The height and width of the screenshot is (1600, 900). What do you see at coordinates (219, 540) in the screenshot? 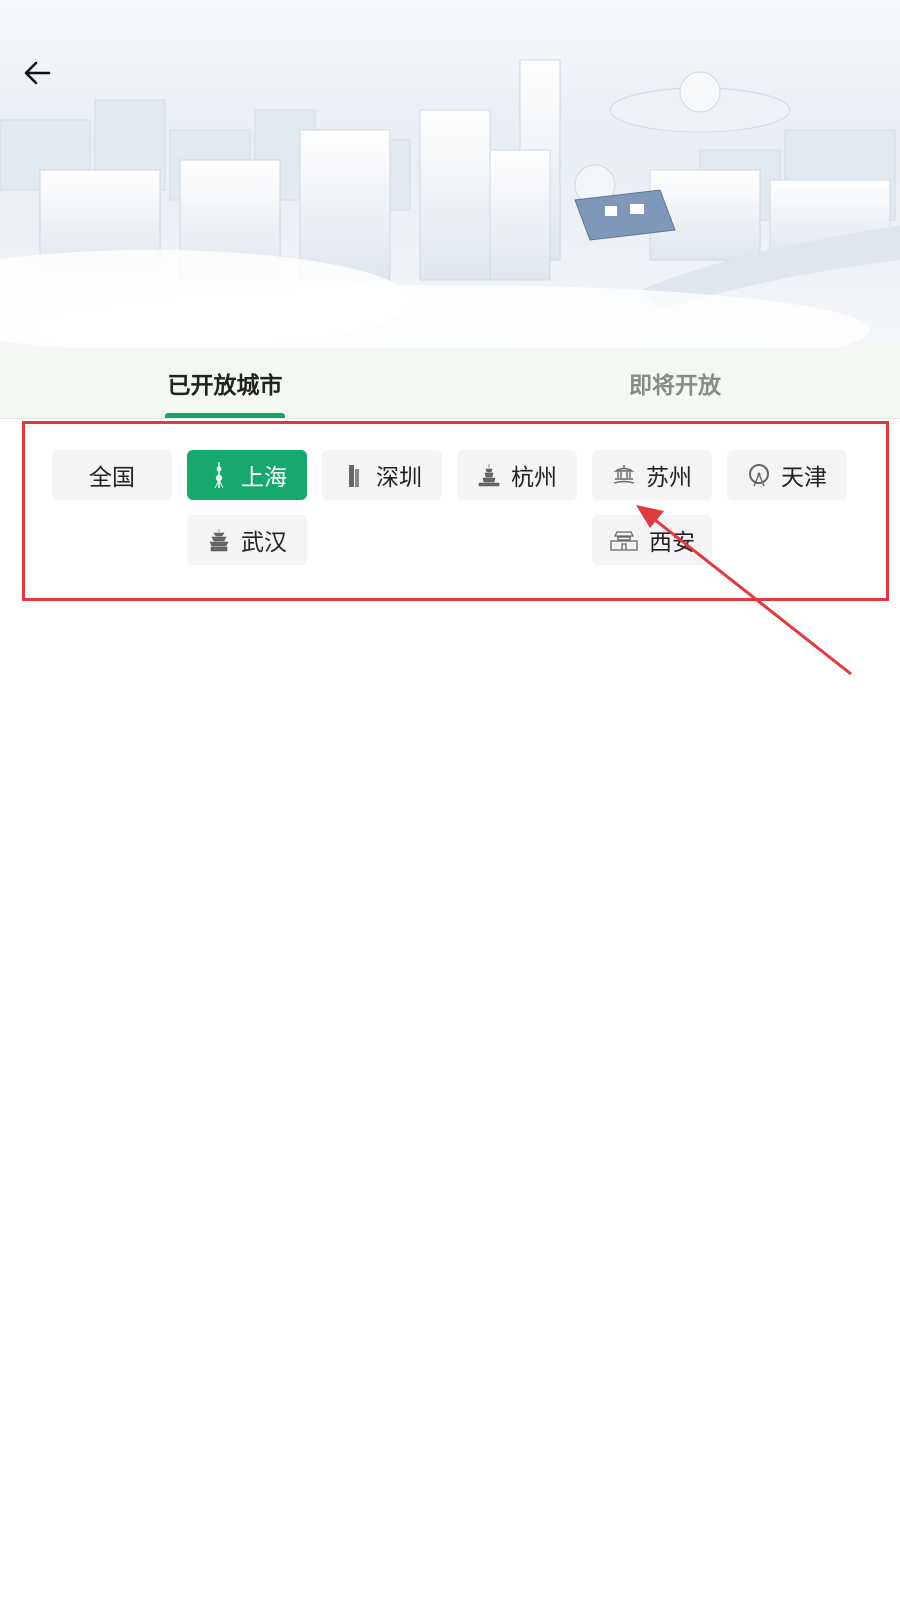
I see `yellow-crane-tower-icon` at bounding box center [219, 540].